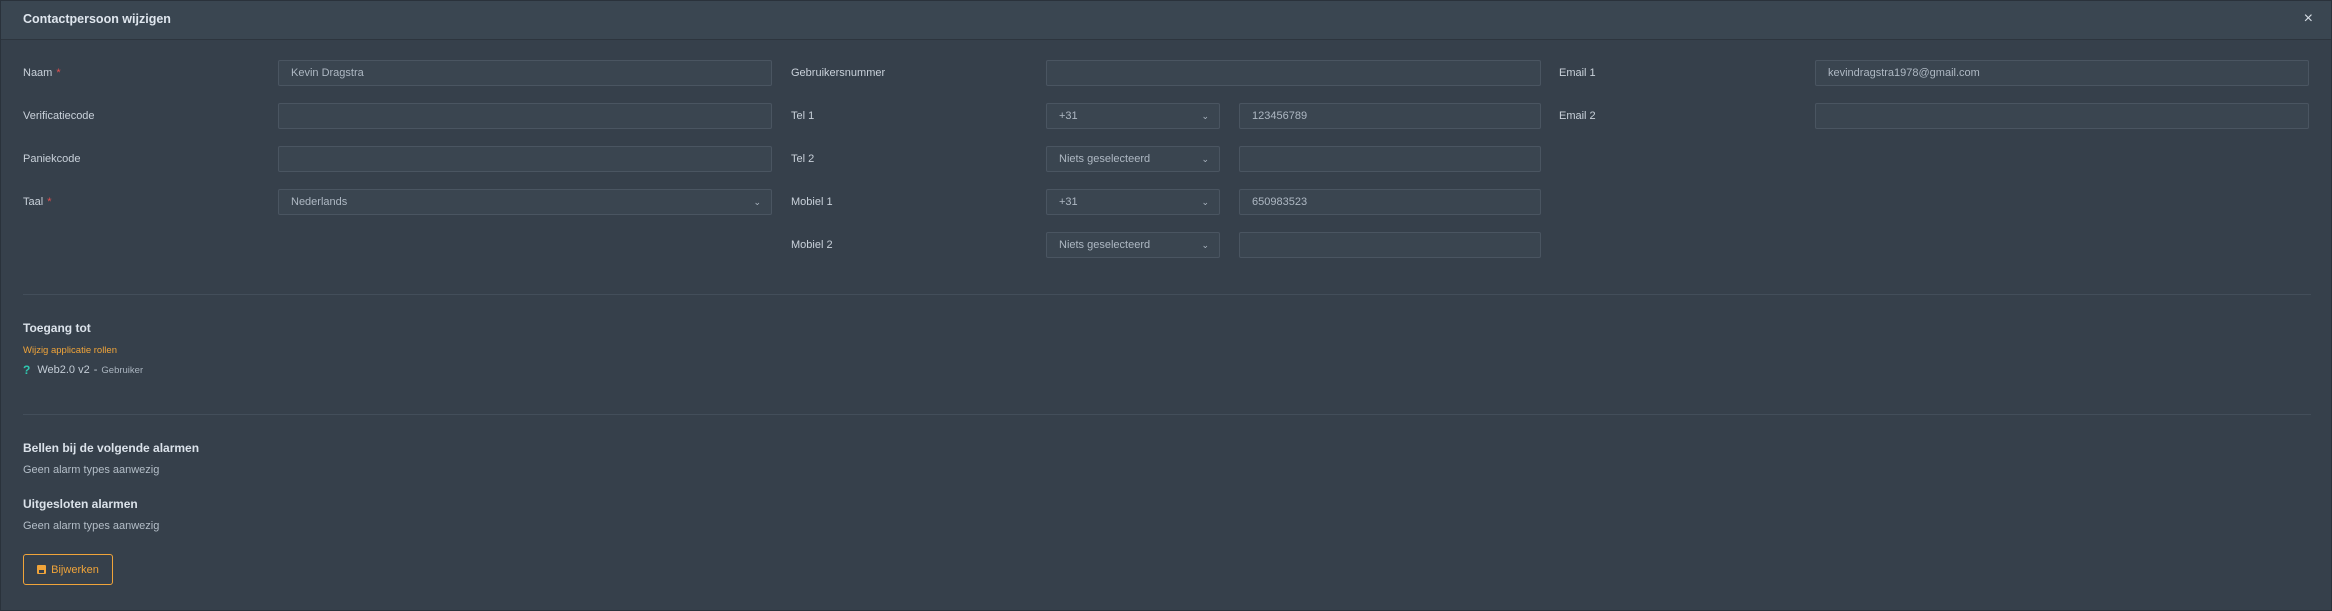  Describe the element at coordinates (319, 202) in the screenshot. I see `taal-value: Nederlands` at that location.